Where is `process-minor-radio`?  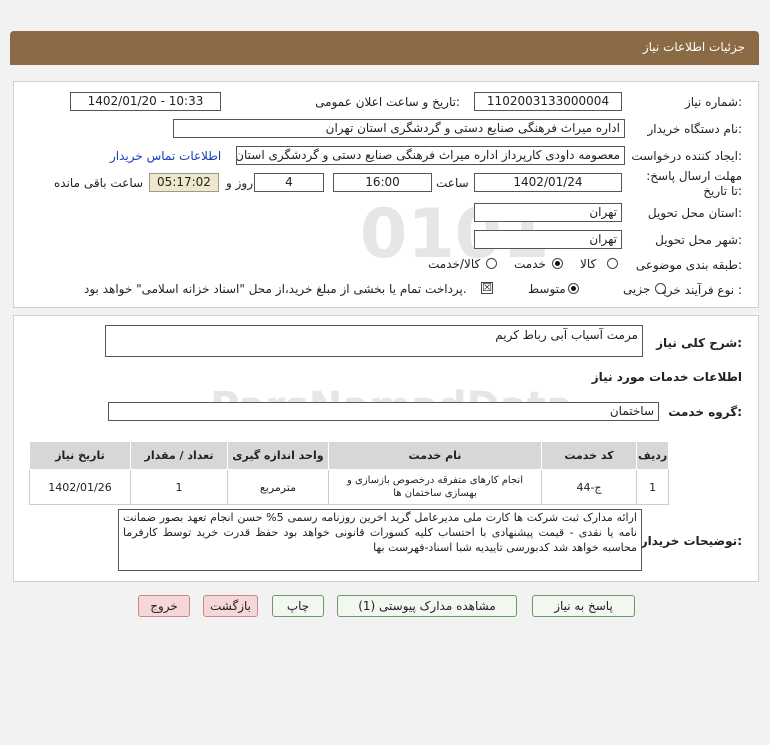 process-minor-radio is located at coordinates (660, 288).